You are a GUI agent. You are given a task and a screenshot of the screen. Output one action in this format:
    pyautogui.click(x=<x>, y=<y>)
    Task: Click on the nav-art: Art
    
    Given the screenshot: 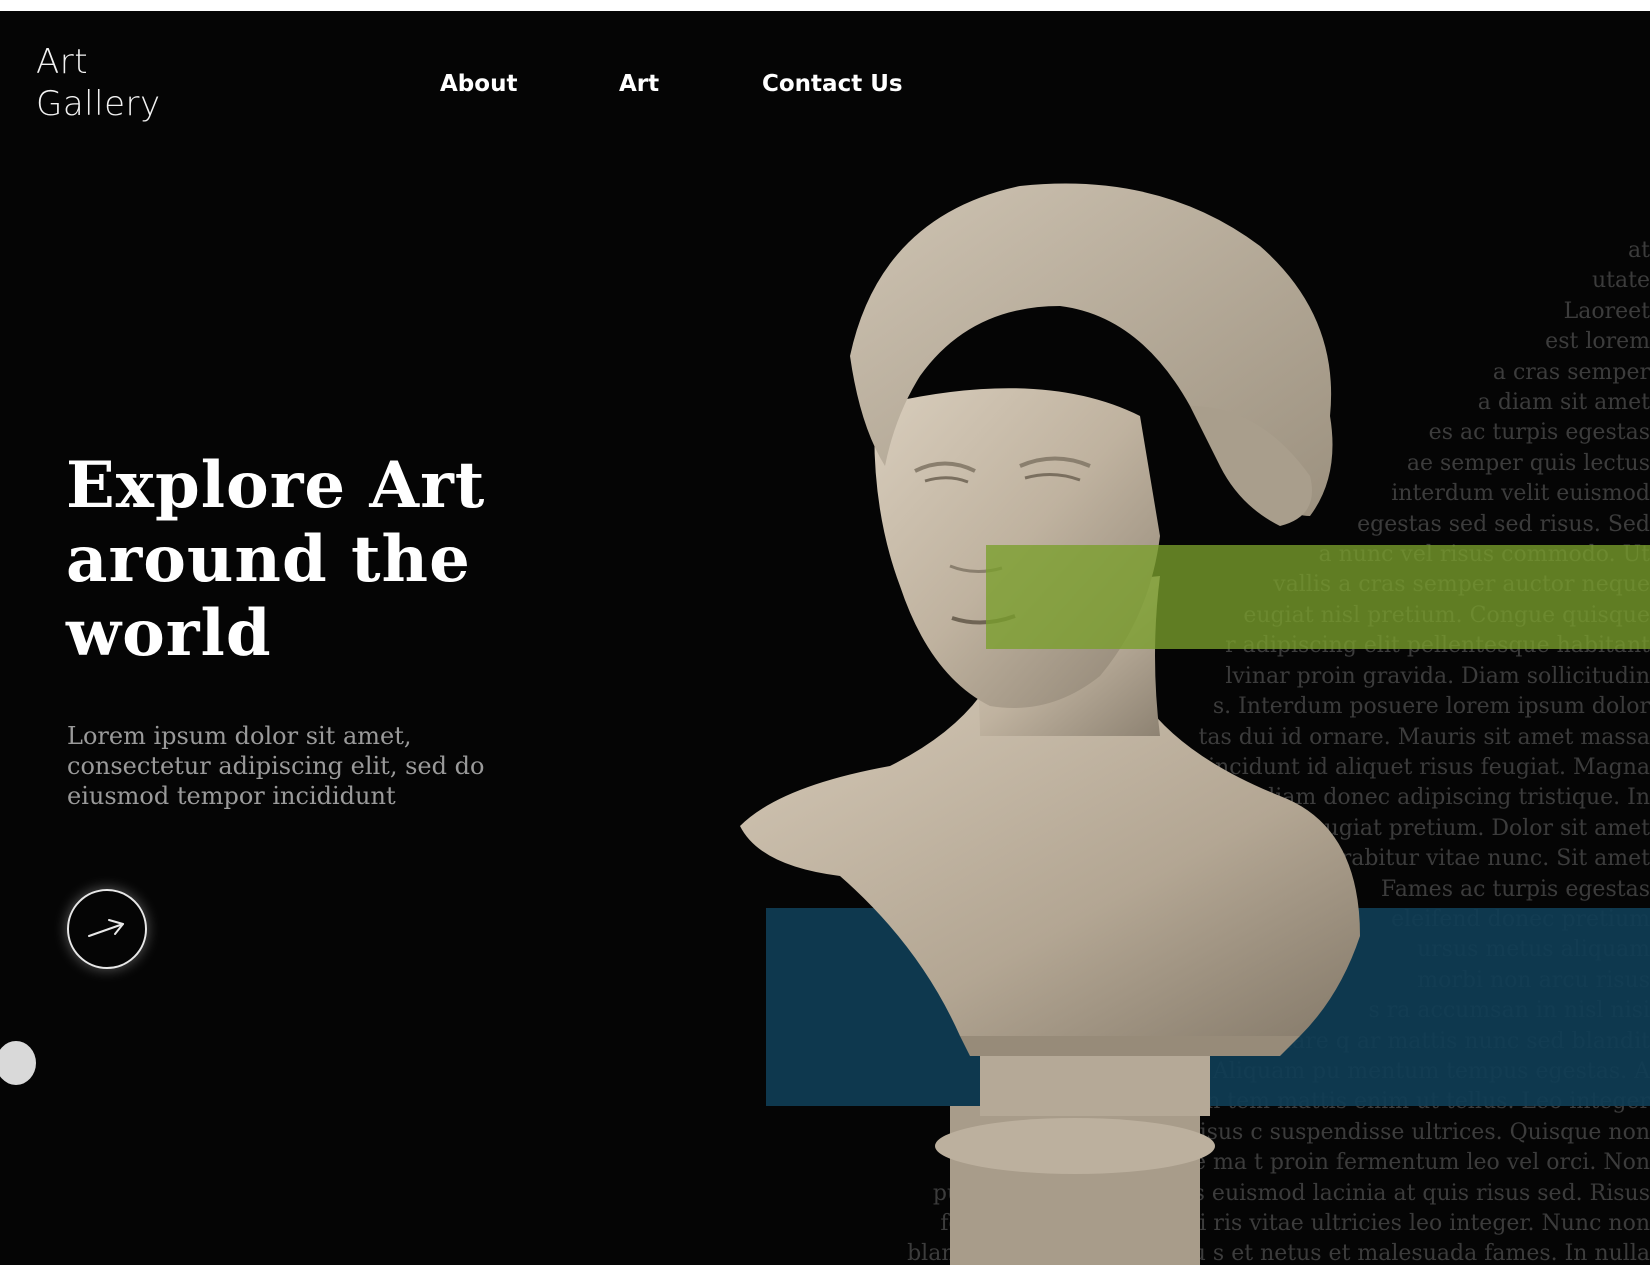 What is the action you would take?
    pyautogui.click(x=639, y=84)
    